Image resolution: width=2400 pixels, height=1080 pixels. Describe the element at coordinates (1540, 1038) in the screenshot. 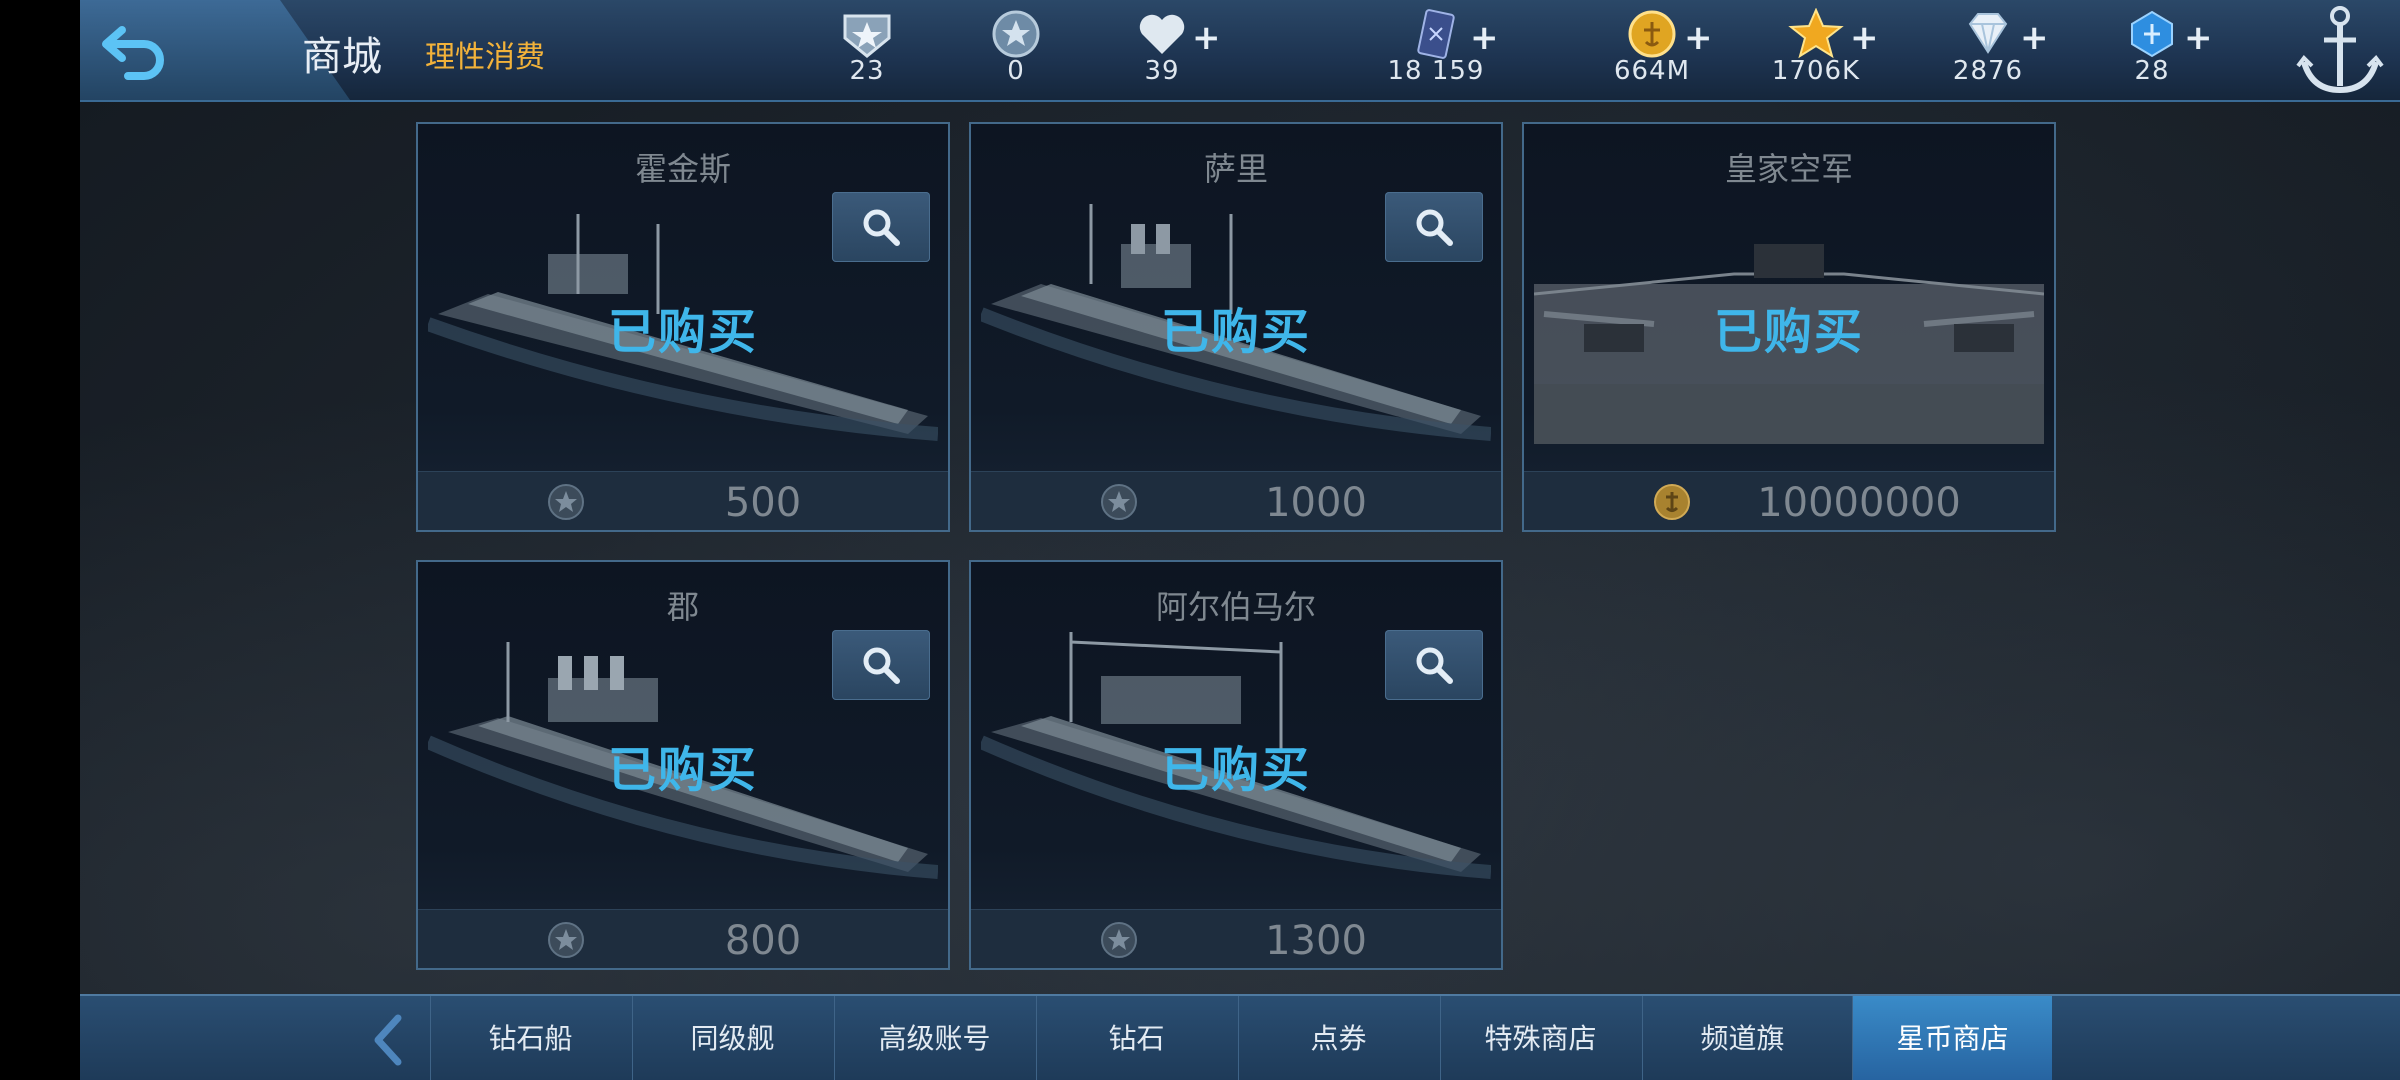

I see `tab-special-shop: 特殊商店` at that location.